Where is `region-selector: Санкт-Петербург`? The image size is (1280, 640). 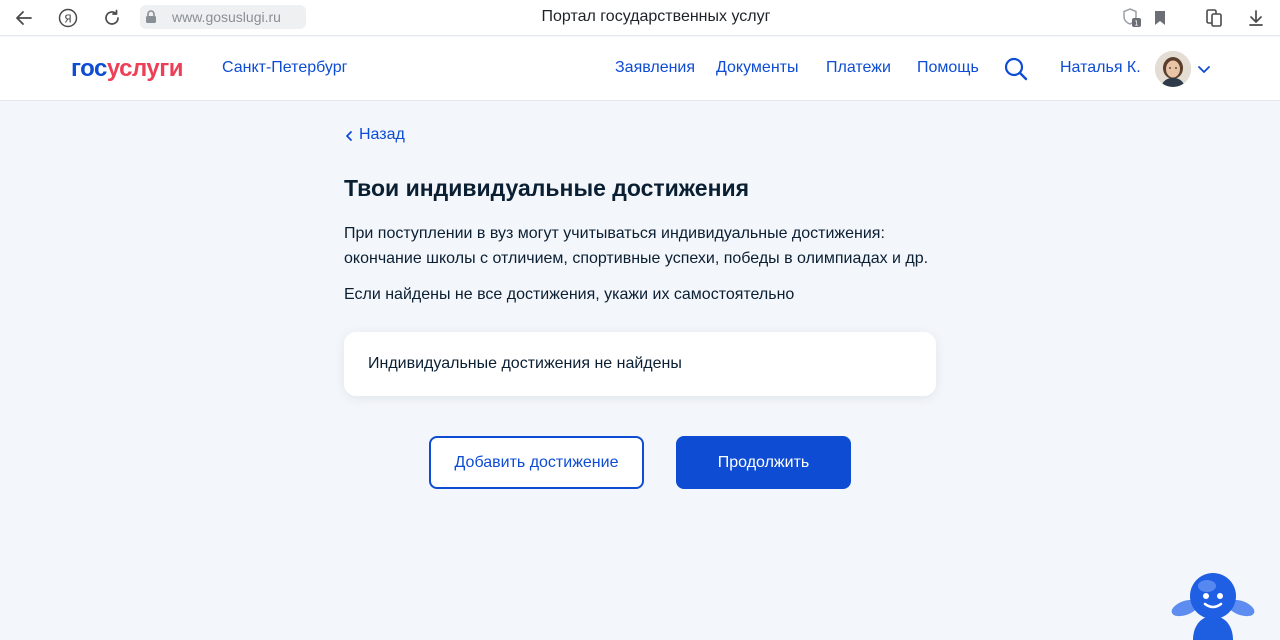 region-selector: Санкт-Петербург is located at coordinates (284, 68).